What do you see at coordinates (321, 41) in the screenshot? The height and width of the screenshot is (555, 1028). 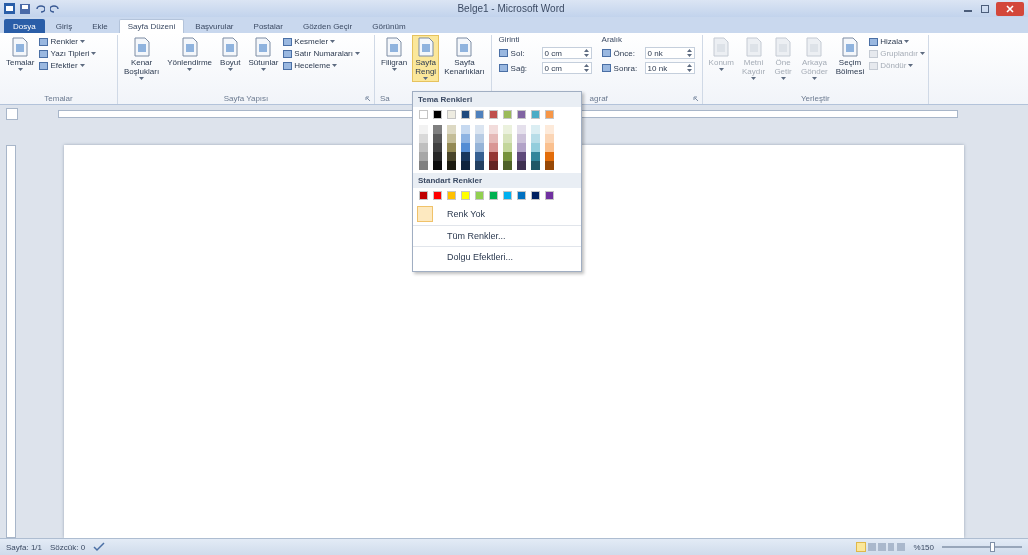 I see `ribbon-button: Kesmeler` at bounding box center [321, 41].